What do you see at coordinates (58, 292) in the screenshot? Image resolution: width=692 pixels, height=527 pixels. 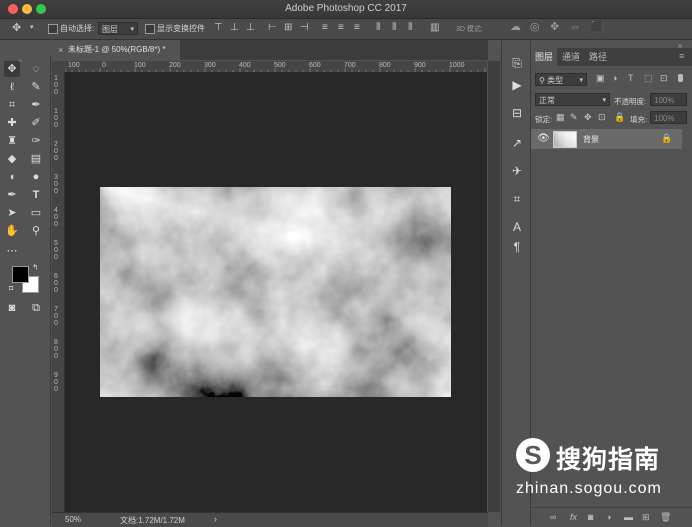 I see `vertical-ruler: 100100200300400500600700800900` at bounding box center [58, 292].